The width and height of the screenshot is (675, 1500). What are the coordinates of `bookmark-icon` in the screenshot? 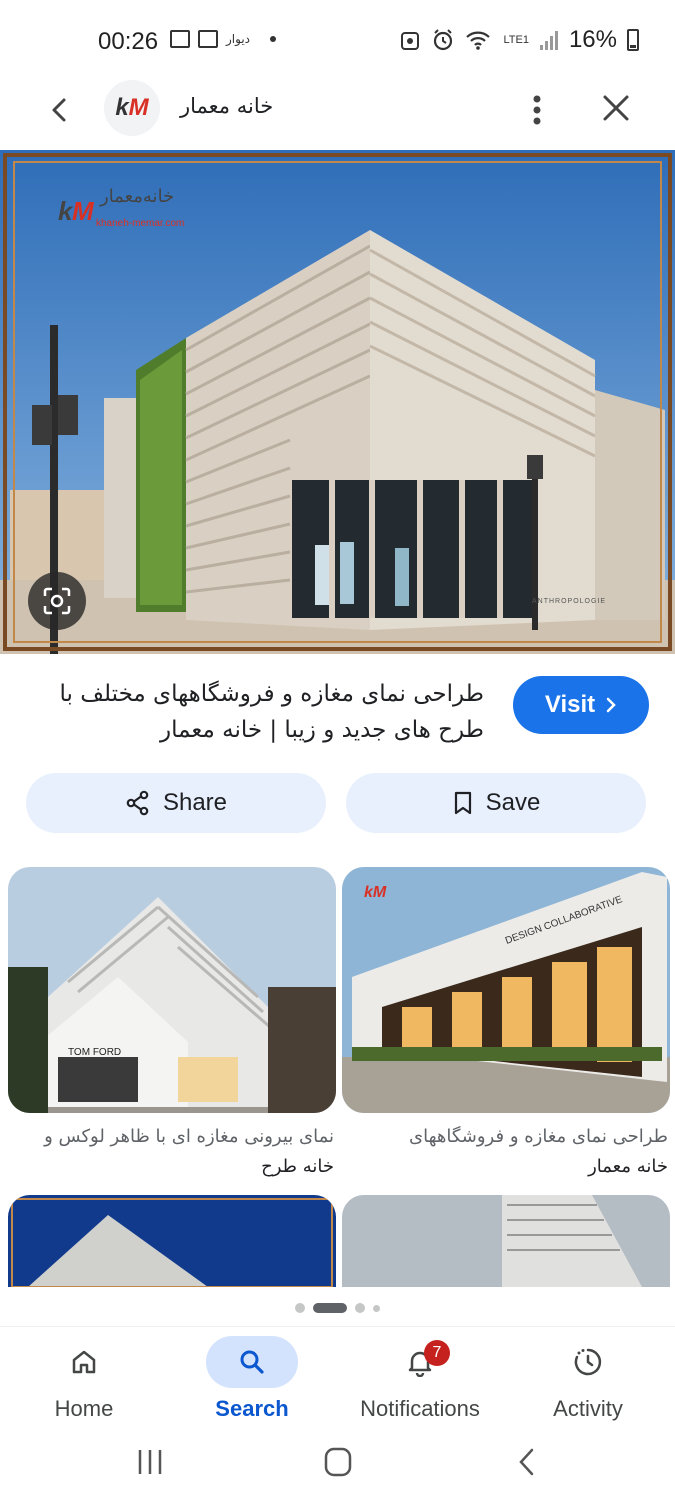 It's located at (462, 803).